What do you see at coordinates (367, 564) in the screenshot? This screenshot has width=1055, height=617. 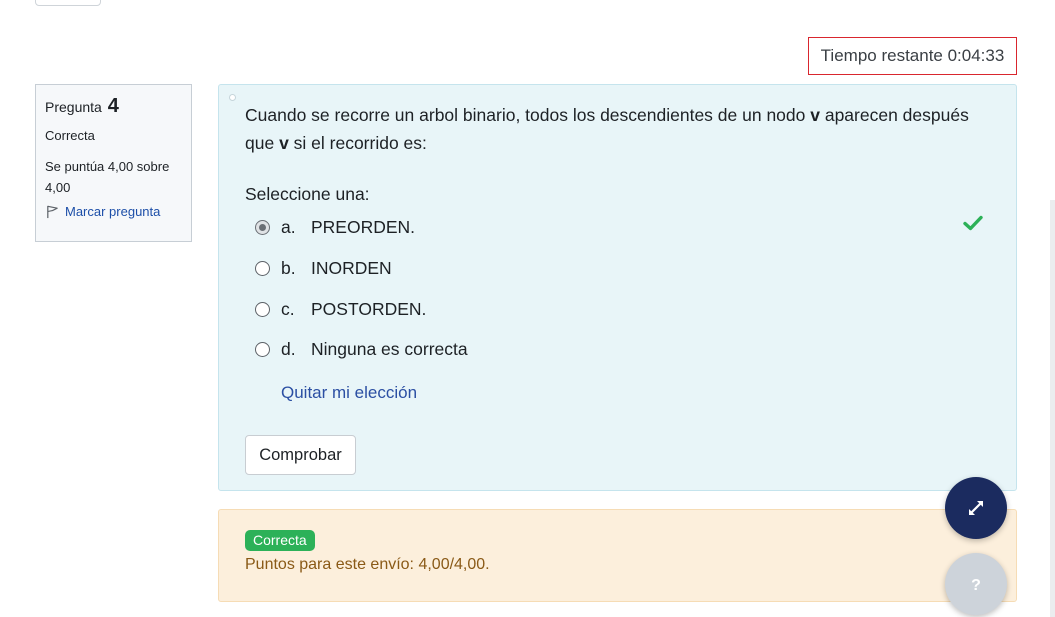 I see `points-text: Puntos para este envío: 4,00/4,00.` at bounding box center [367, 564].